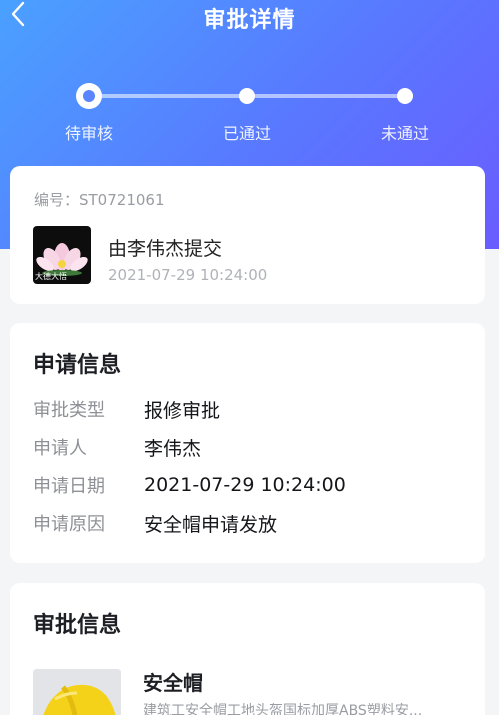 The image size is (499, 715). Describe the element at coordinates (165, 249) in the screenshot. I see `submitter-text: 由李伟杰提交` at that location.